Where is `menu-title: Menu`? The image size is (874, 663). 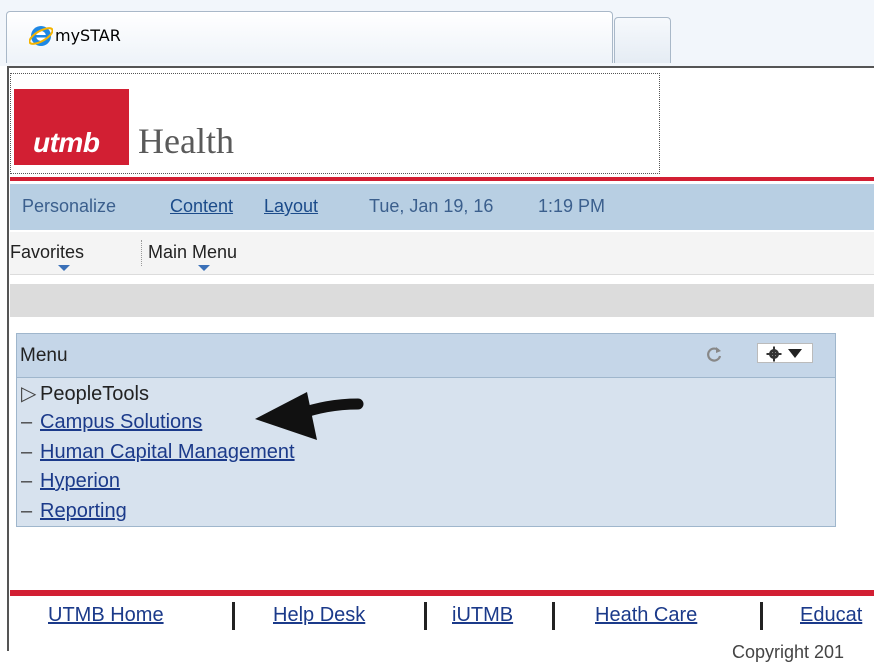
menu-title: Menu is located at coordinates (44, 355).